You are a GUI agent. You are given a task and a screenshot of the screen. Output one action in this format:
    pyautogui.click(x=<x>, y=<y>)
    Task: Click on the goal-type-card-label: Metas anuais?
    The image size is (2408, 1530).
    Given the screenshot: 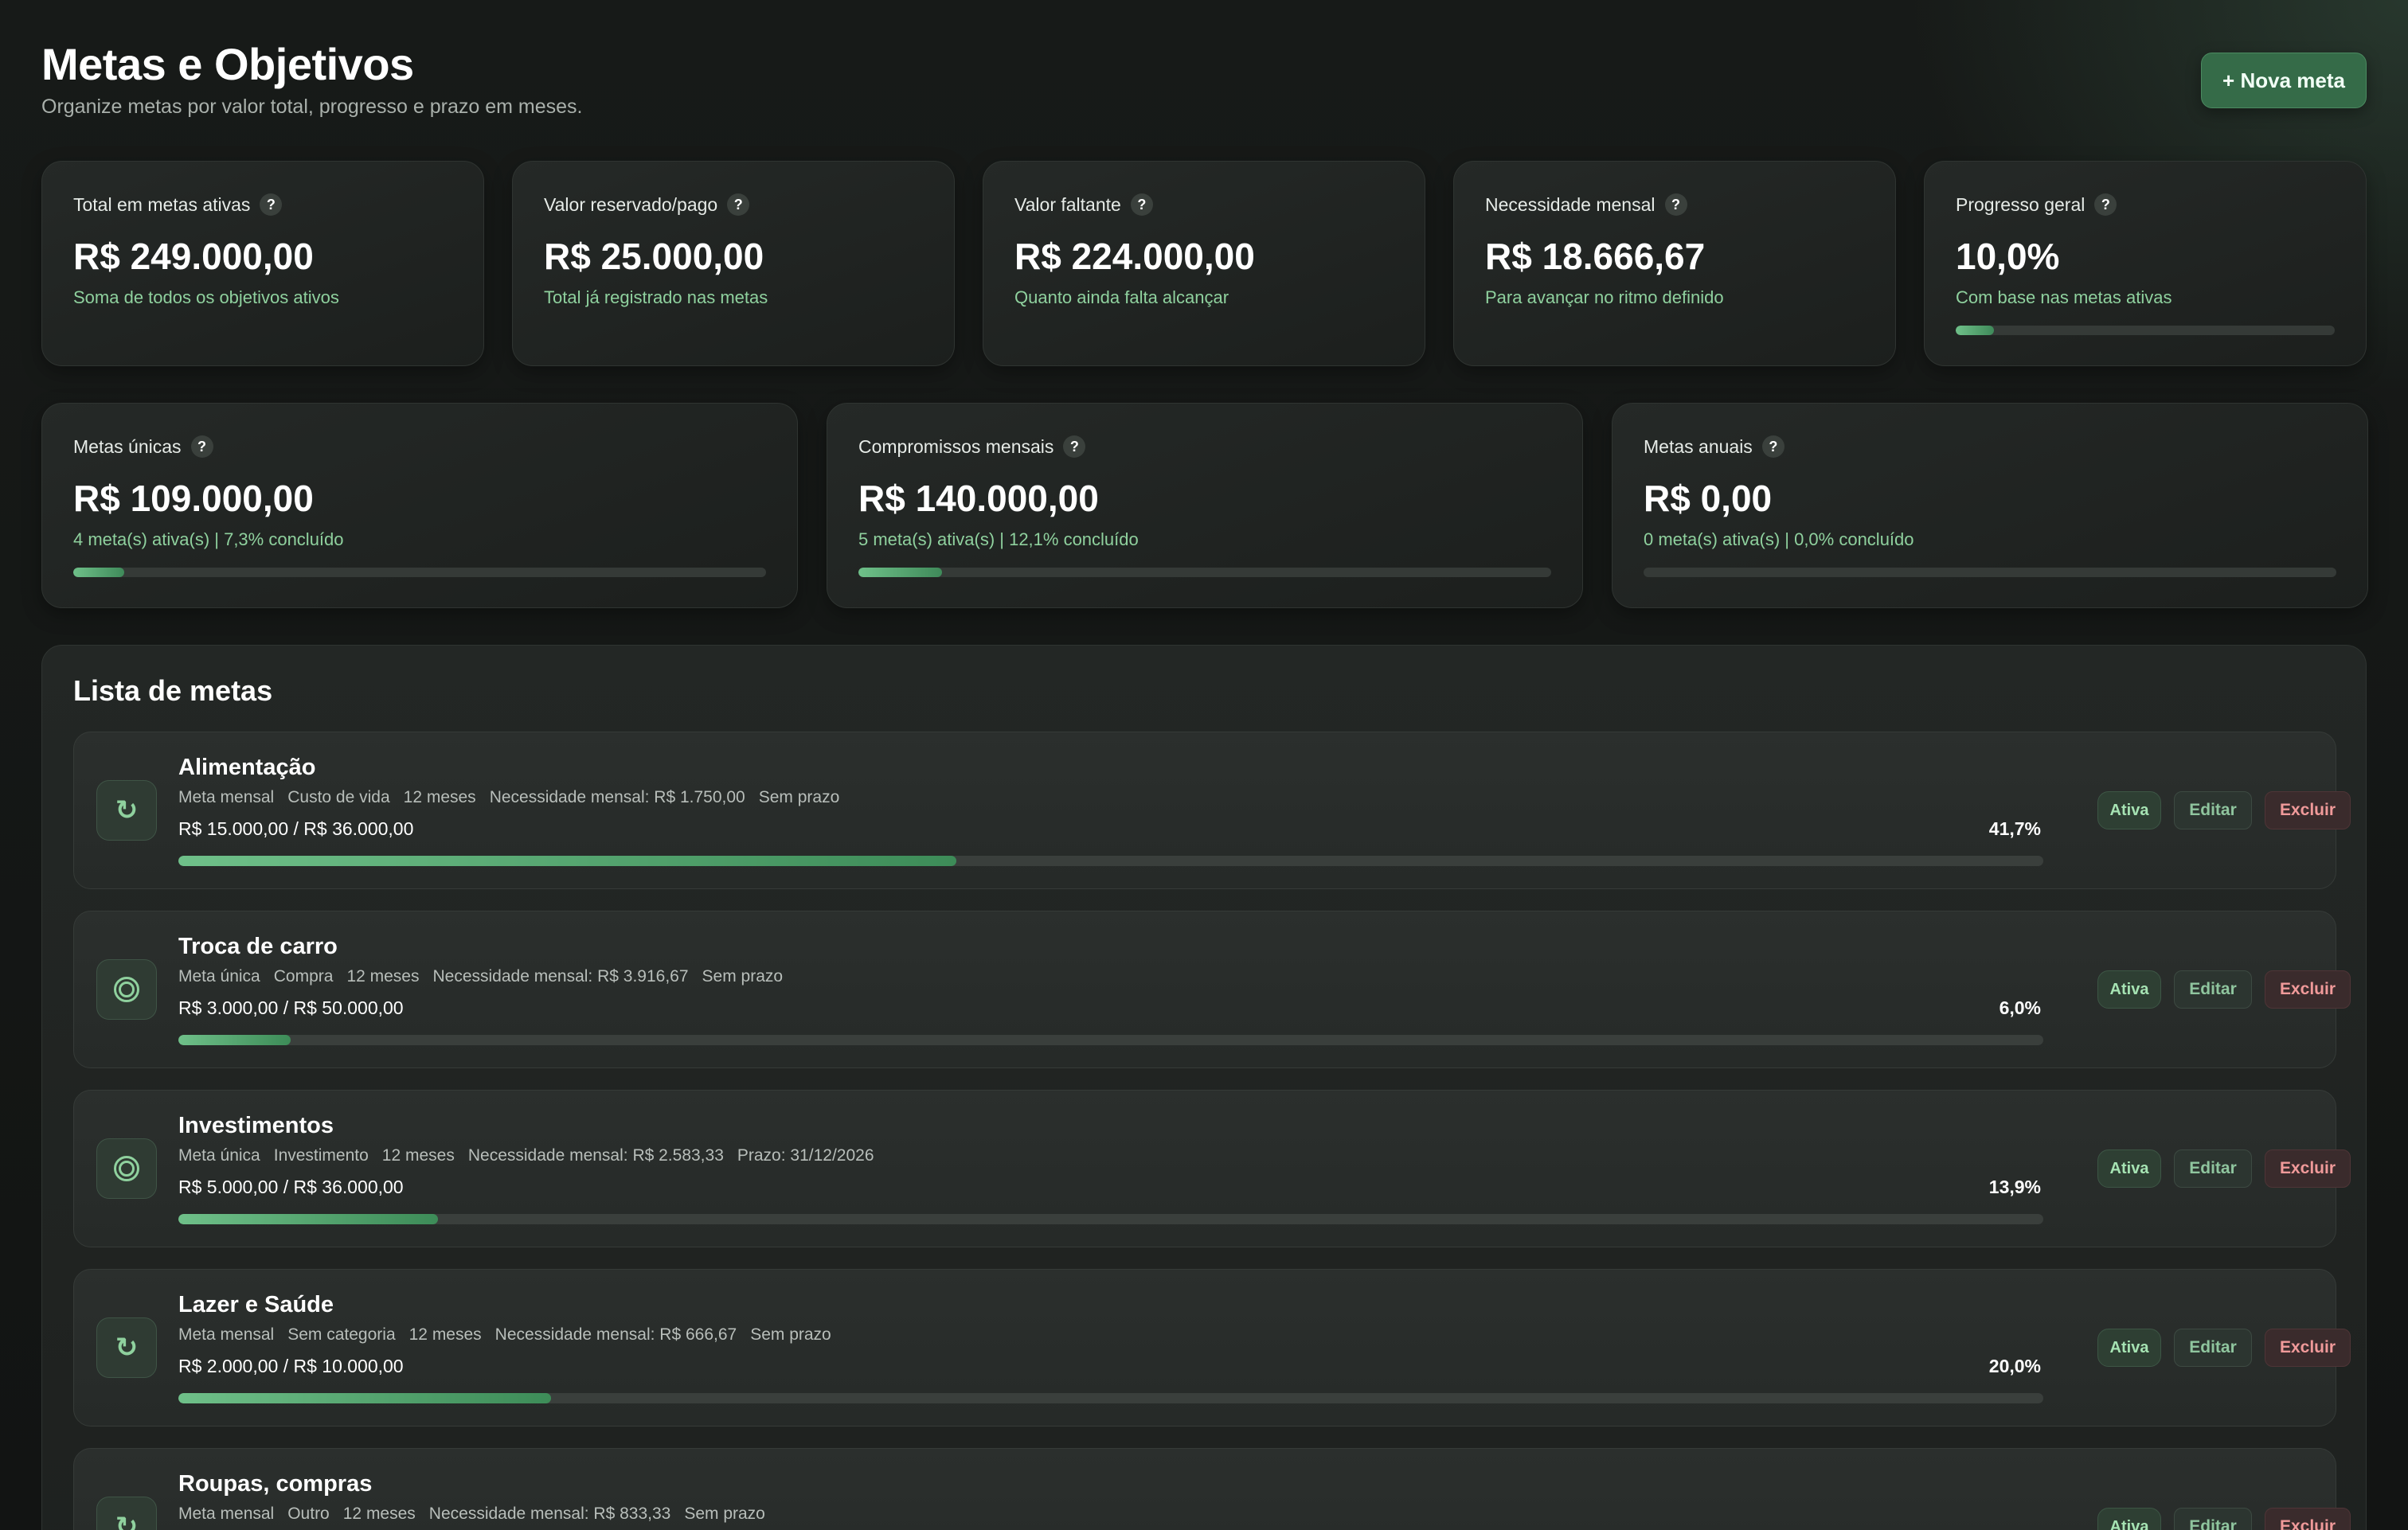 What is the action you would take?
    pyautogui.click(x=1714, y=446)
    